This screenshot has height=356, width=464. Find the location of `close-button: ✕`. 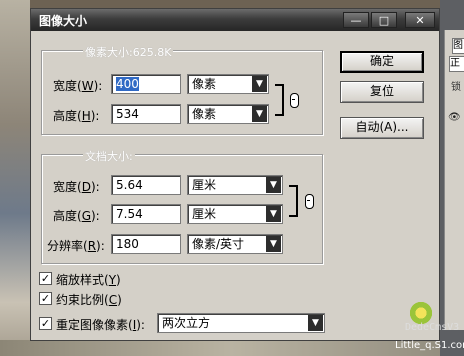

close-button: ✕ is located at coordinates (420, 20).